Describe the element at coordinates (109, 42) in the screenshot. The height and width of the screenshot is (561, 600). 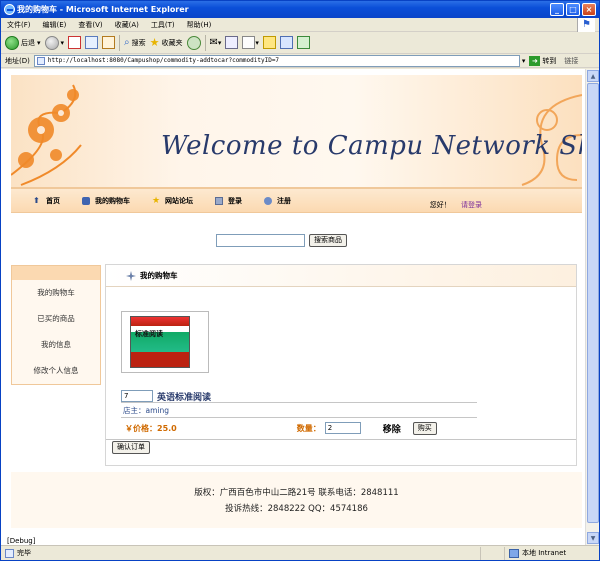
I see `home-icon` at that location.